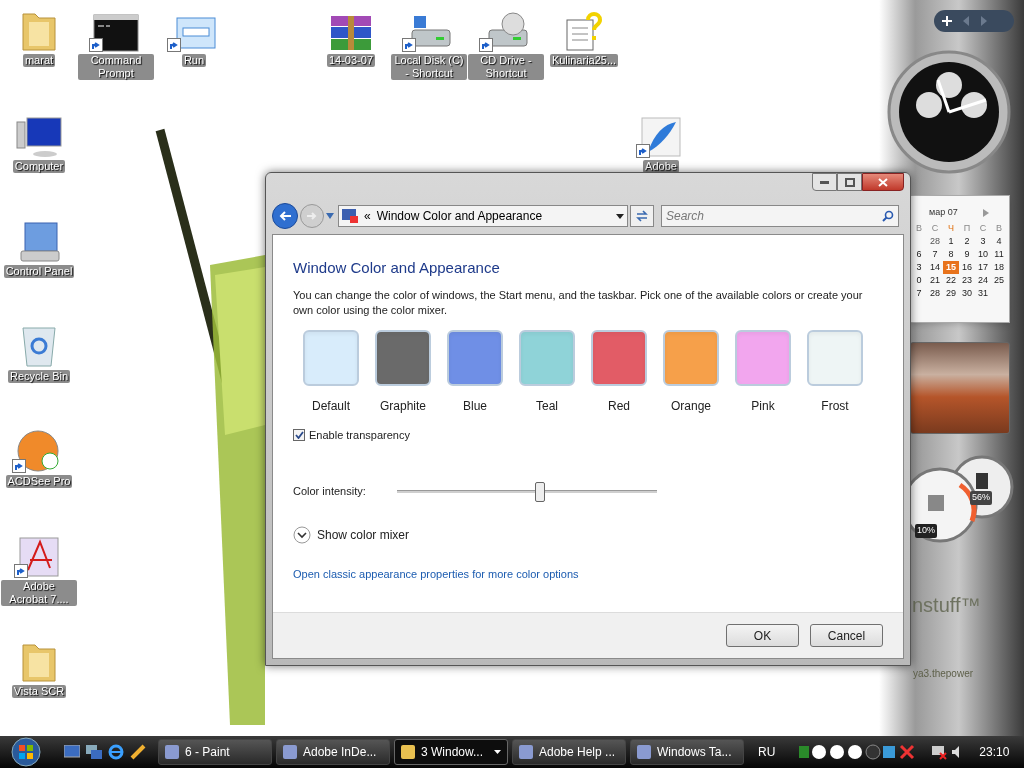 This screenshot has height=768, width=1024. What do you see at coordinates (312, 216) in the screenshot?
I see `forward-arrow-icon` at bounding box center [312, 216].